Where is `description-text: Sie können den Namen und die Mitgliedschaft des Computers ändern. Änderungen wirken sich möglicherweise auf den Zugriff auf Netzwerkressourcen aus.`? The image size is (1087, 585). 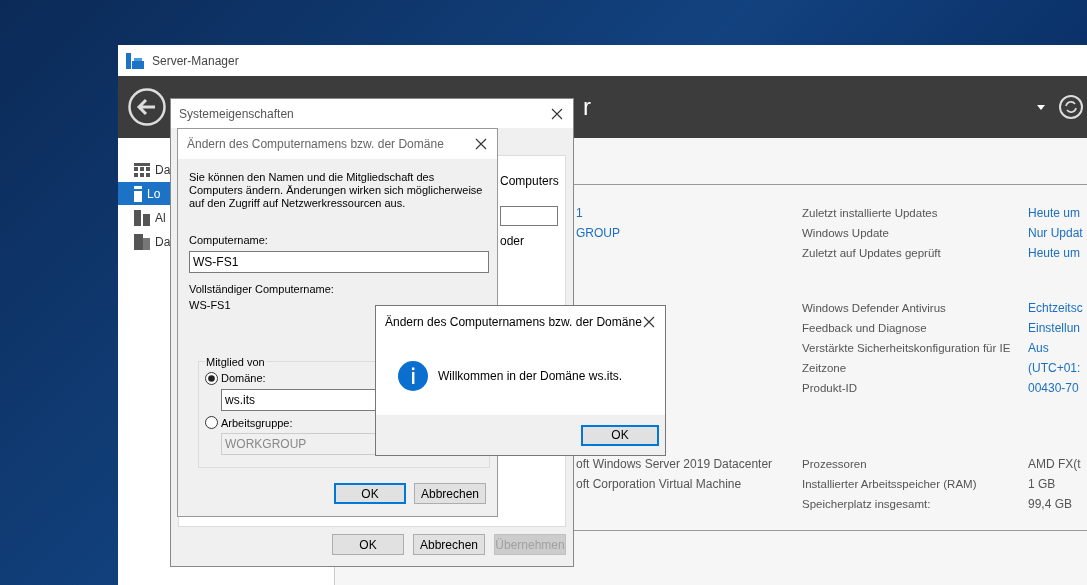
description-text: Sie können den Namen und die Mitgliedschaft des Computers ändern. Änderungen wirken sich möglicherweise auf den Zugriff auf Netzwerkressourcen aus. is located at coordinates (336, 190).